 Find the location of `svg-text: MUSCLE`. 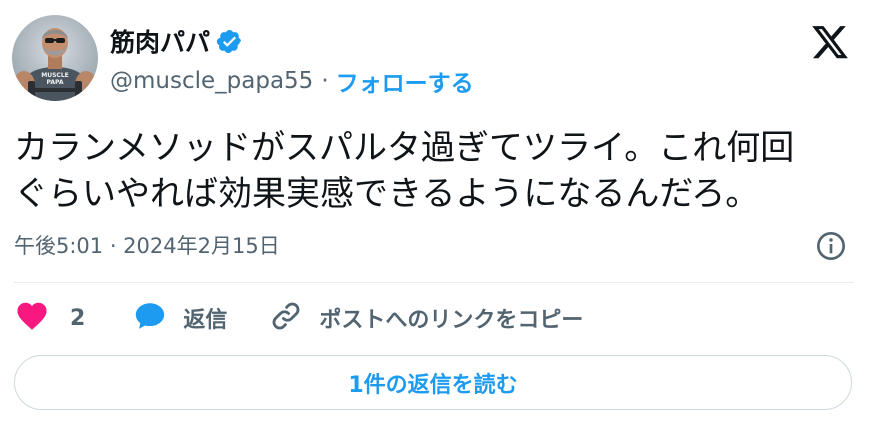

svg-text: MUSCLE is located at coordinates (55, 75).